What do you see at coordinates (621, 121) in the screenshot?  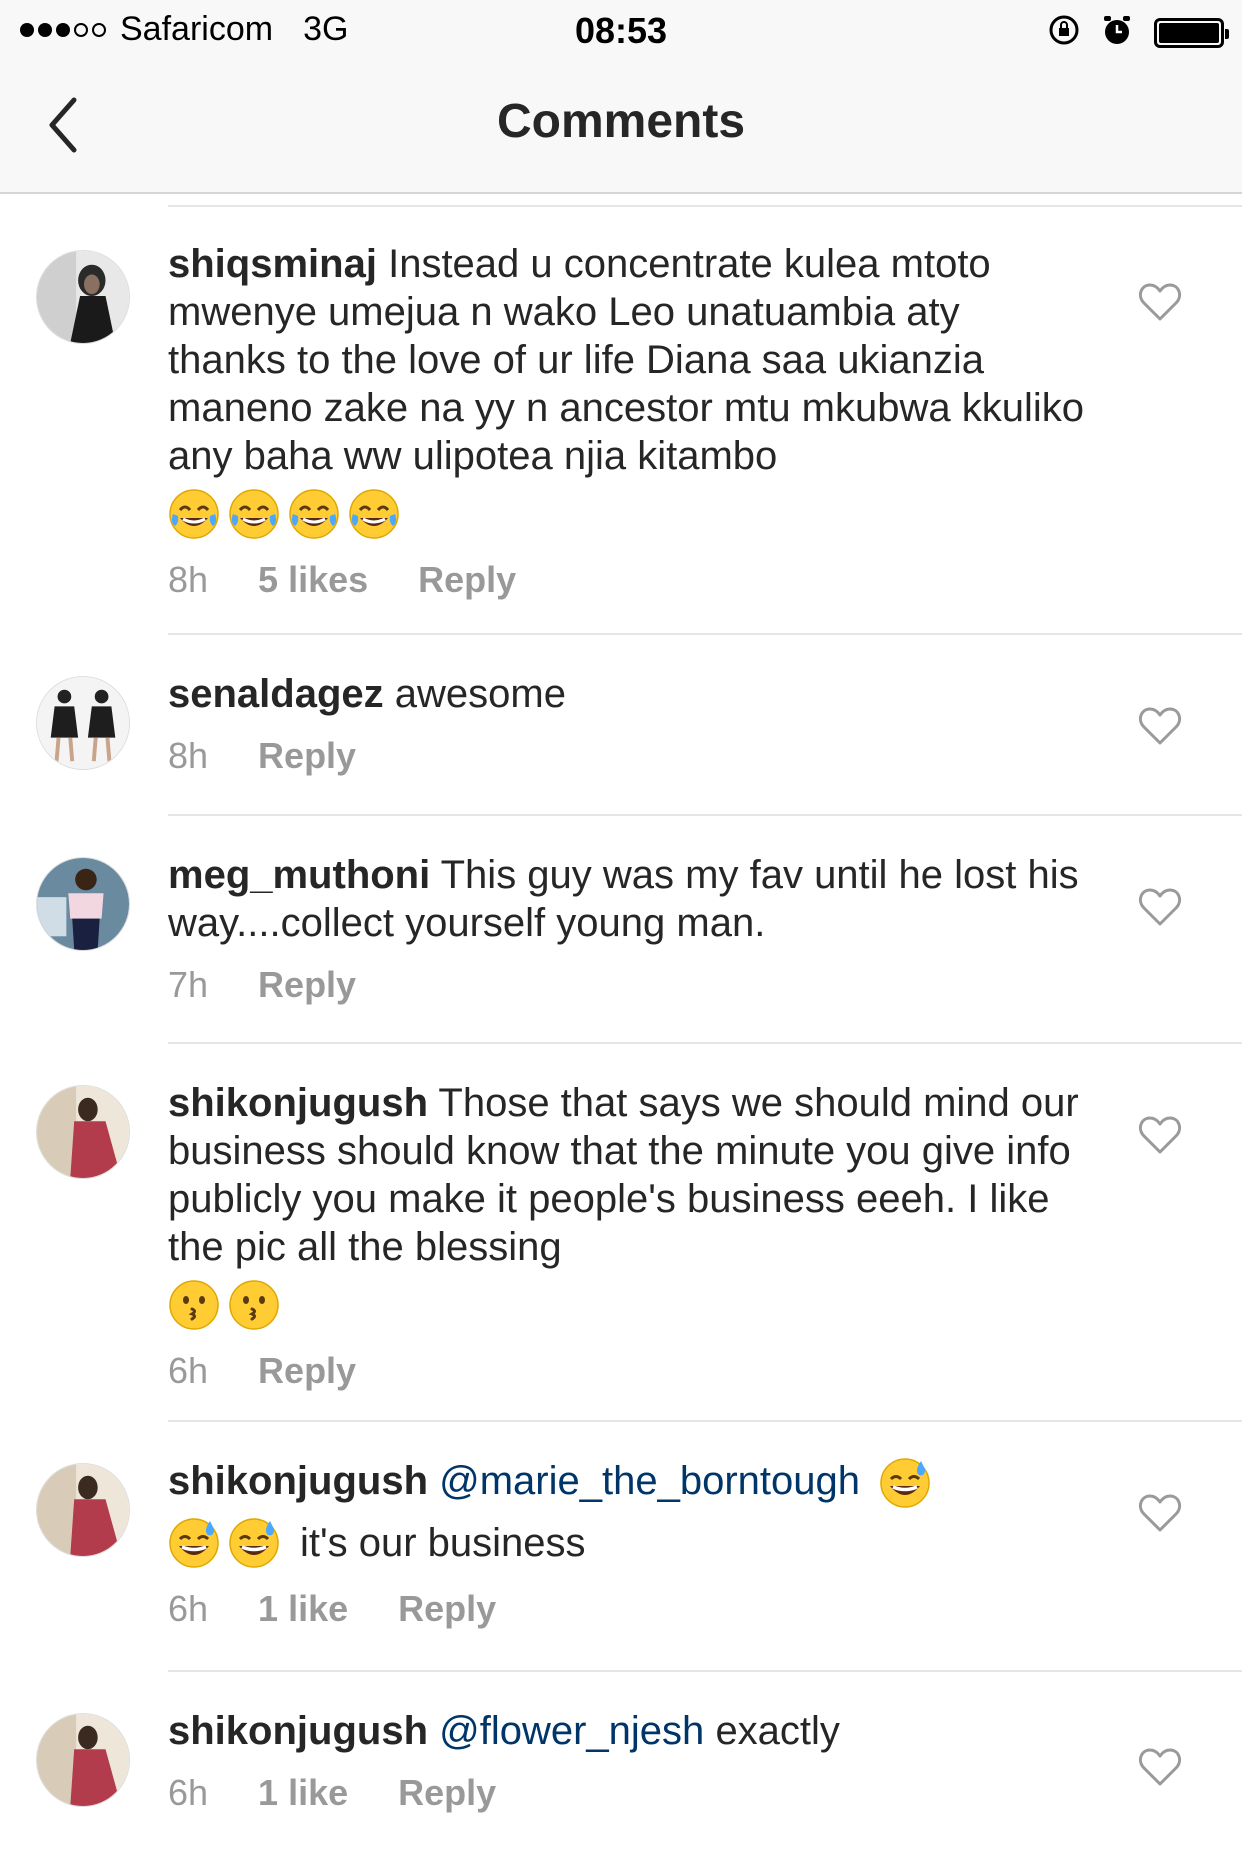 I see `page-title: Comments` at bounding box center [621, 121].